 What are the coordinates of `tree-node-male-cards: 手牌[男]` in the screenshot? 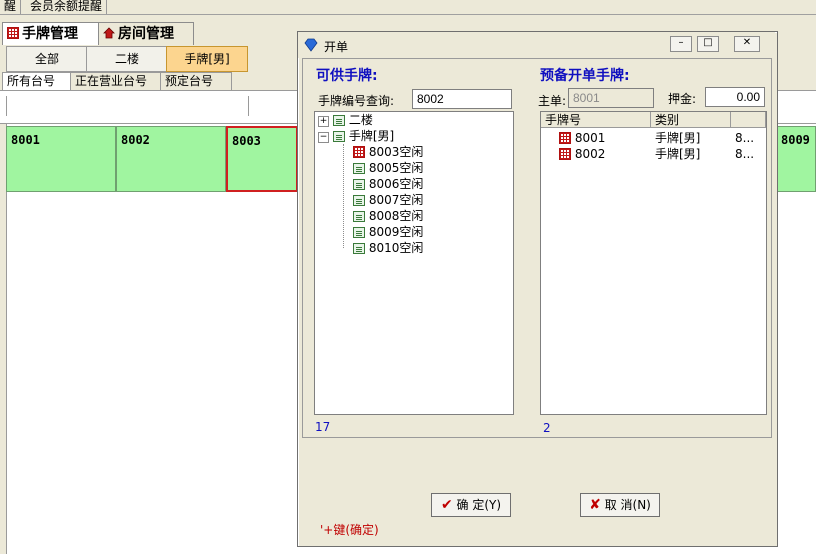 It's located at (363, 136).